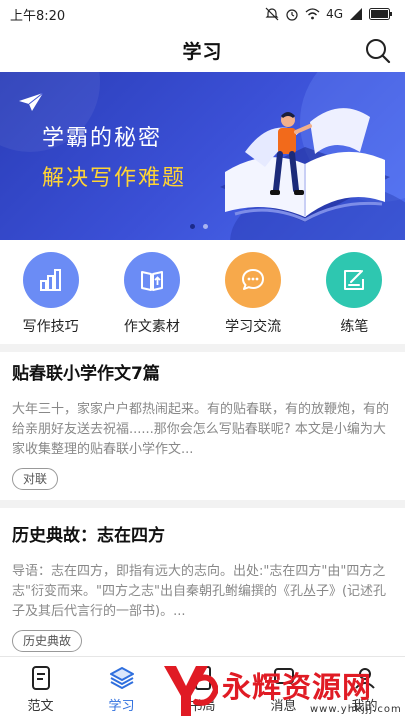 The height and width of the screenshot is (720, 405). Describe the element at coordinates (50, 327) in the screenshot. I see `quick-label: 写作技巧` at that location.